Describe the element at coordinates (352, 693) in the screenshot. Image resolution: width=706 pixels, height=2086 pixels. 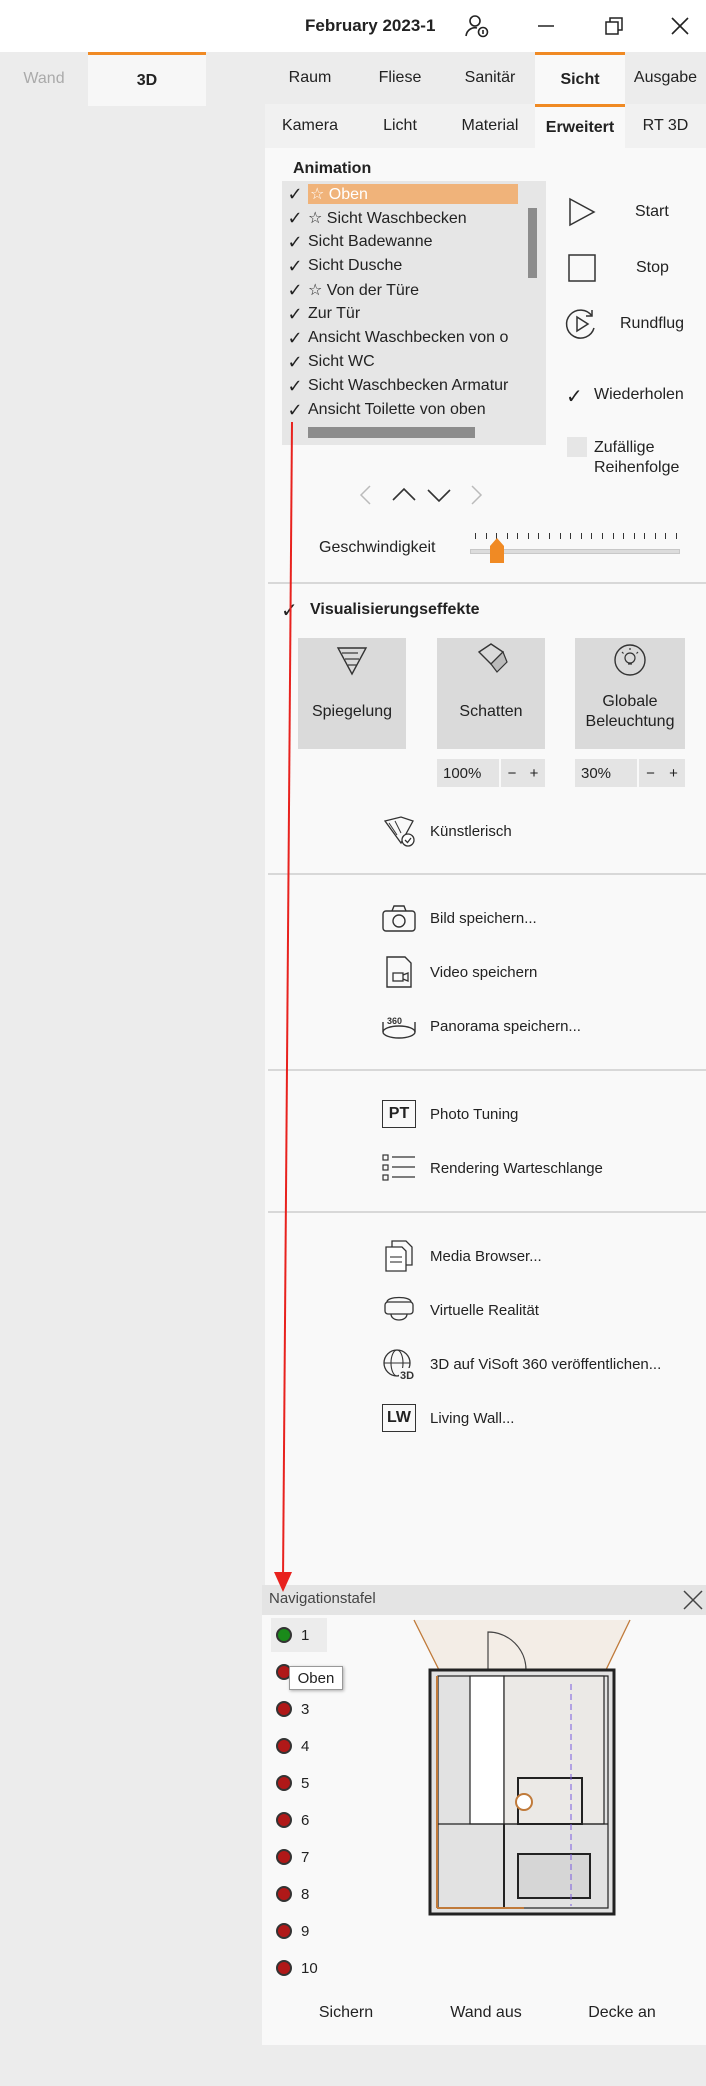
I see `reflection-button: Spiegelung` at that location.